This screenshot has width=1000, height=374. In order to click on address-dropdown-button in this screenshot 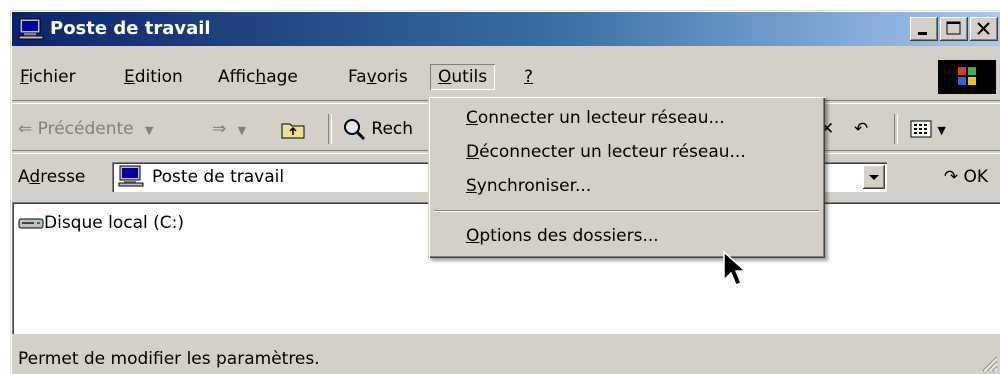, I will do `click(874, 177)`.